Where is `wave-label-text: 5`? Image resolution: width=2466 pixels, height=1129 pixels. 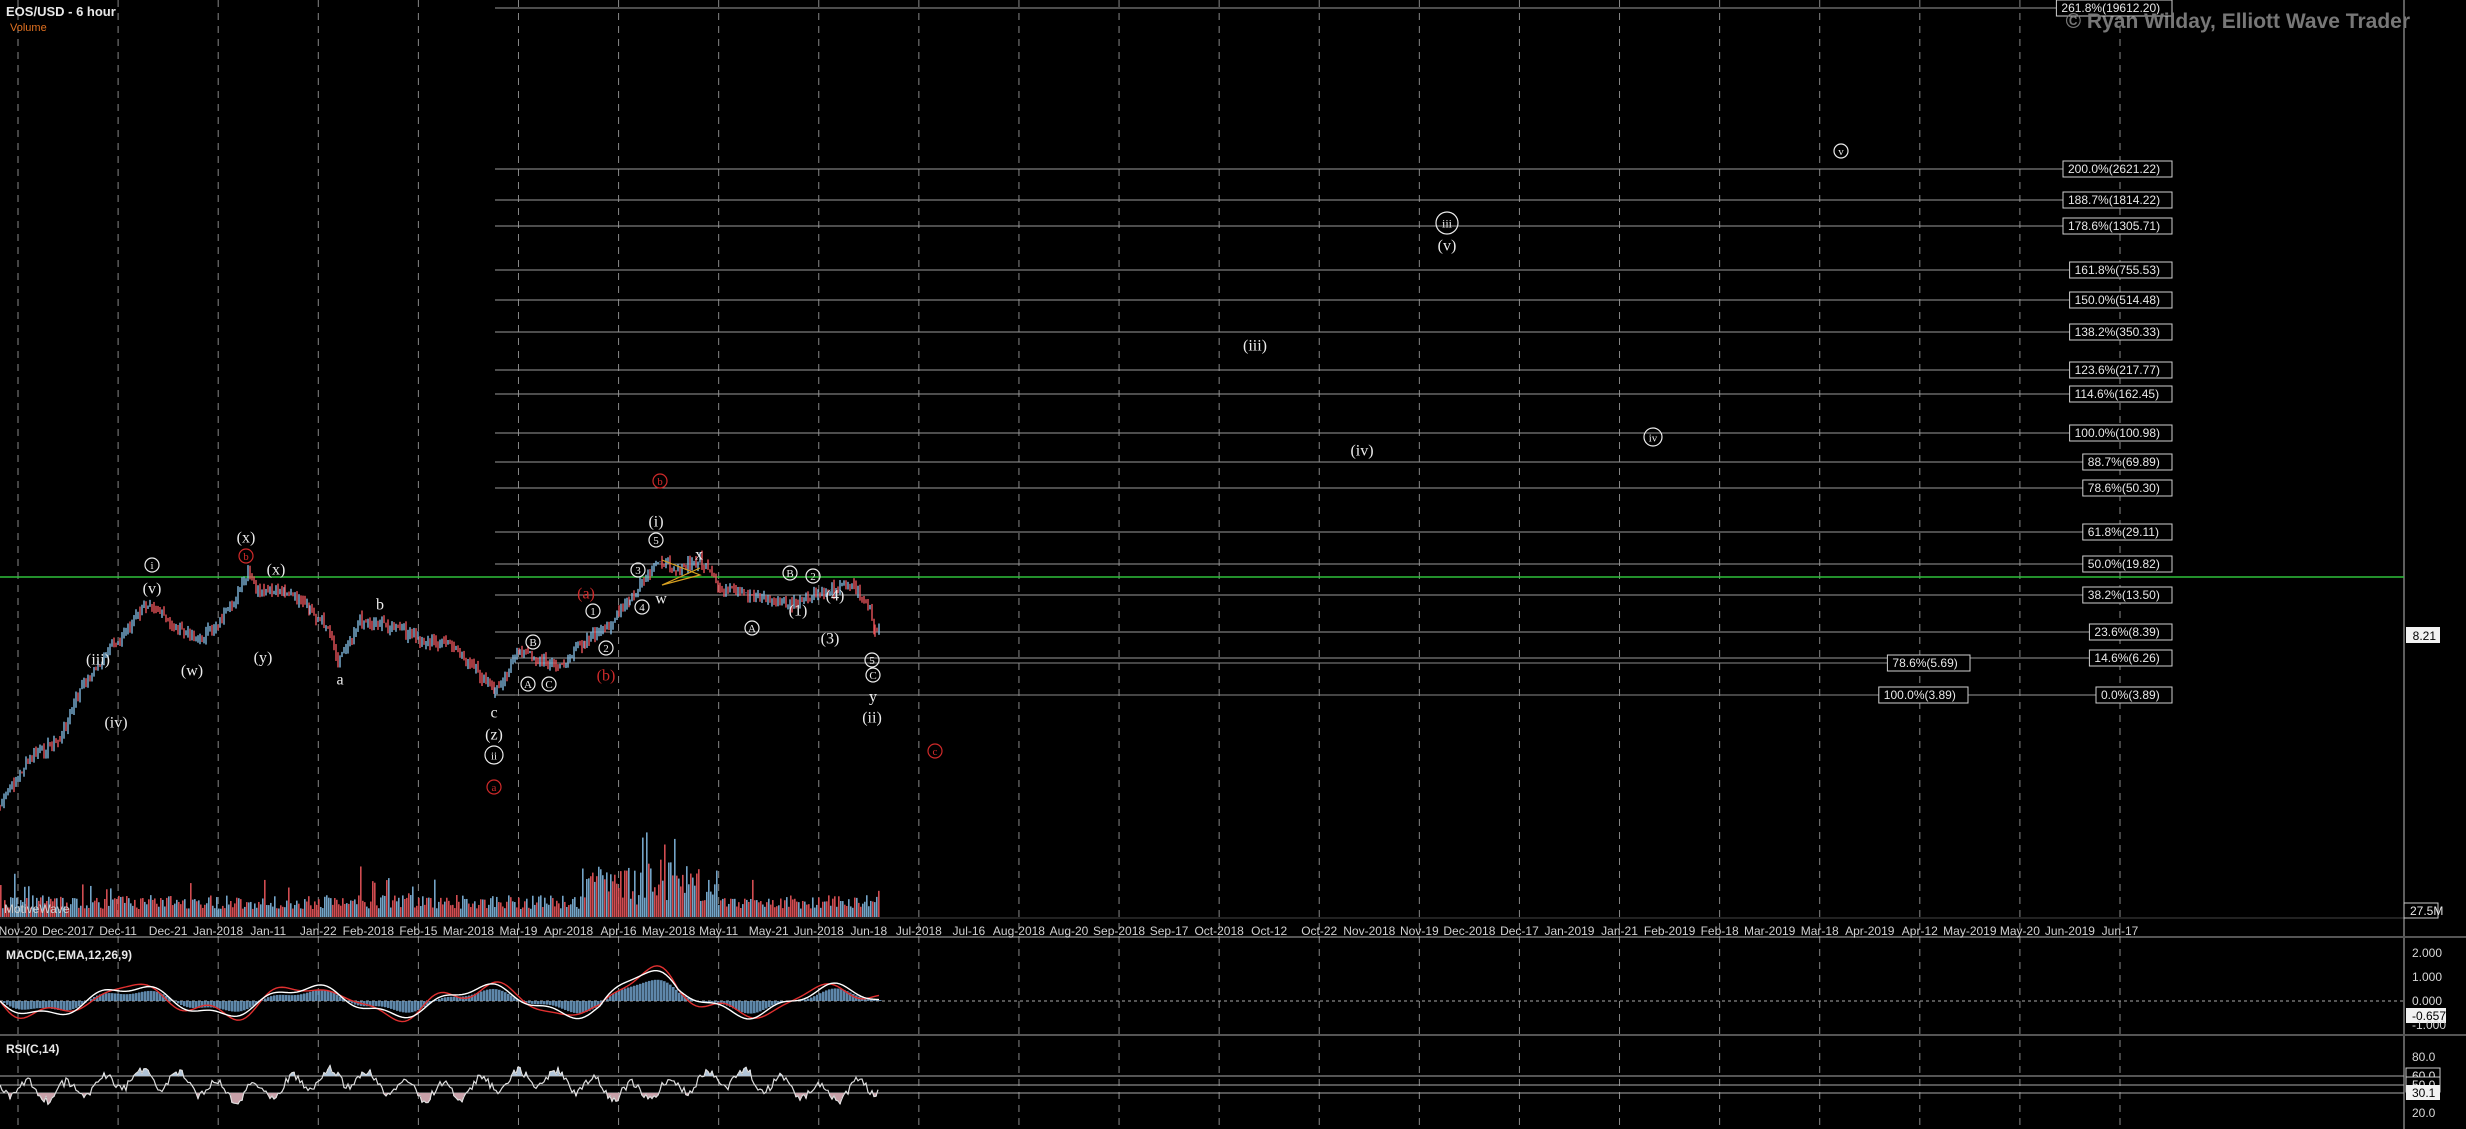 wave-label-text: 5 is located at coordinates (872, 661).